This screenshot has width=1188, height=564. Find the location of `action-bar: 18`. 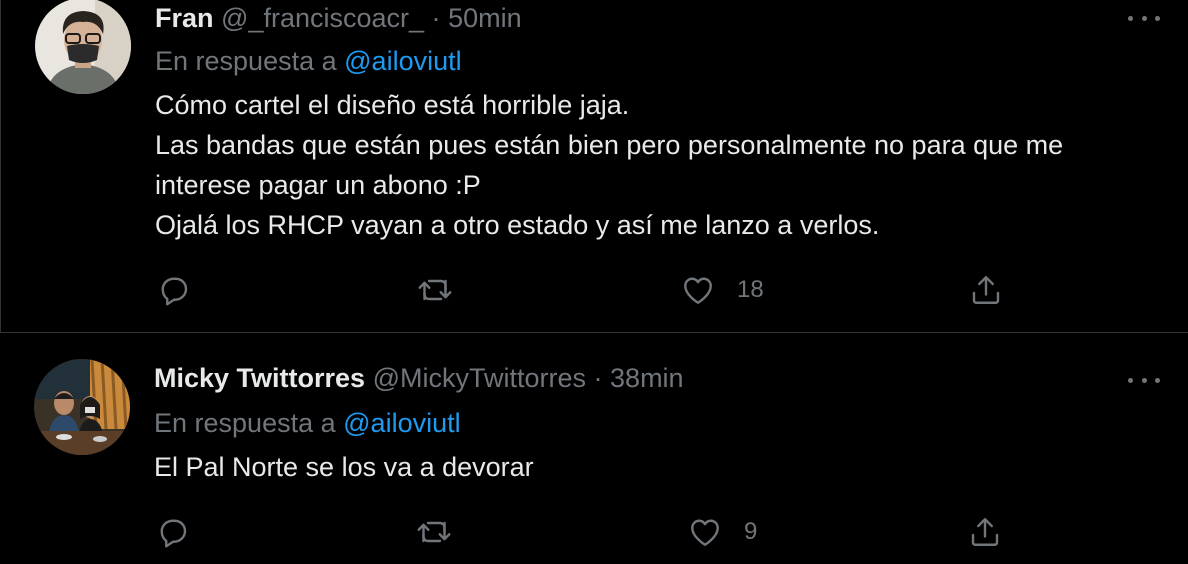

action-bar: 18 is located at coordinates (594, 290).